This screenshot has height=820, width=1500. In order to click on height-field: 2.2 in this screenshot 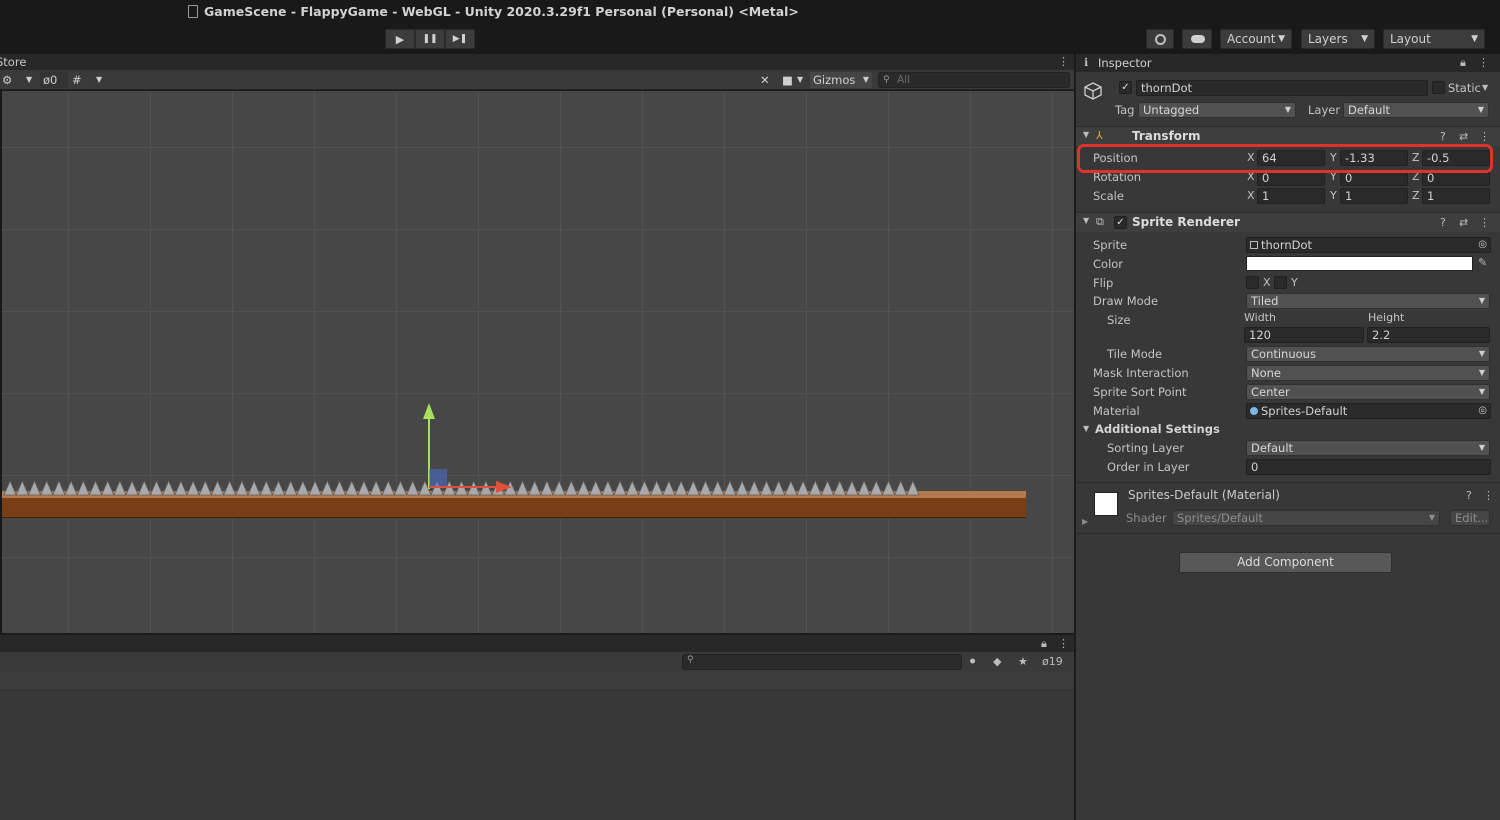, I will do `click(1428, 335)`.